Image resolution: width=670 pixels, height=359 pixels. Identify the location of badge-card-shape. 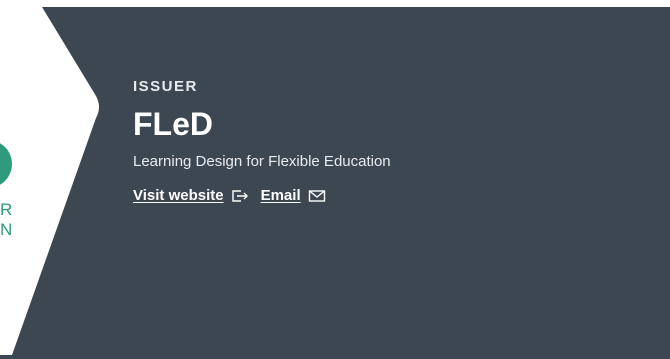
(49, 181).